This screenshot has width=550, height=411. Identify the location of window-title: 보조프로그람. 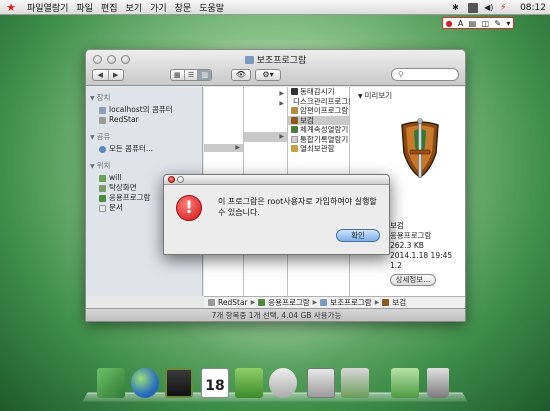
(281, 61).